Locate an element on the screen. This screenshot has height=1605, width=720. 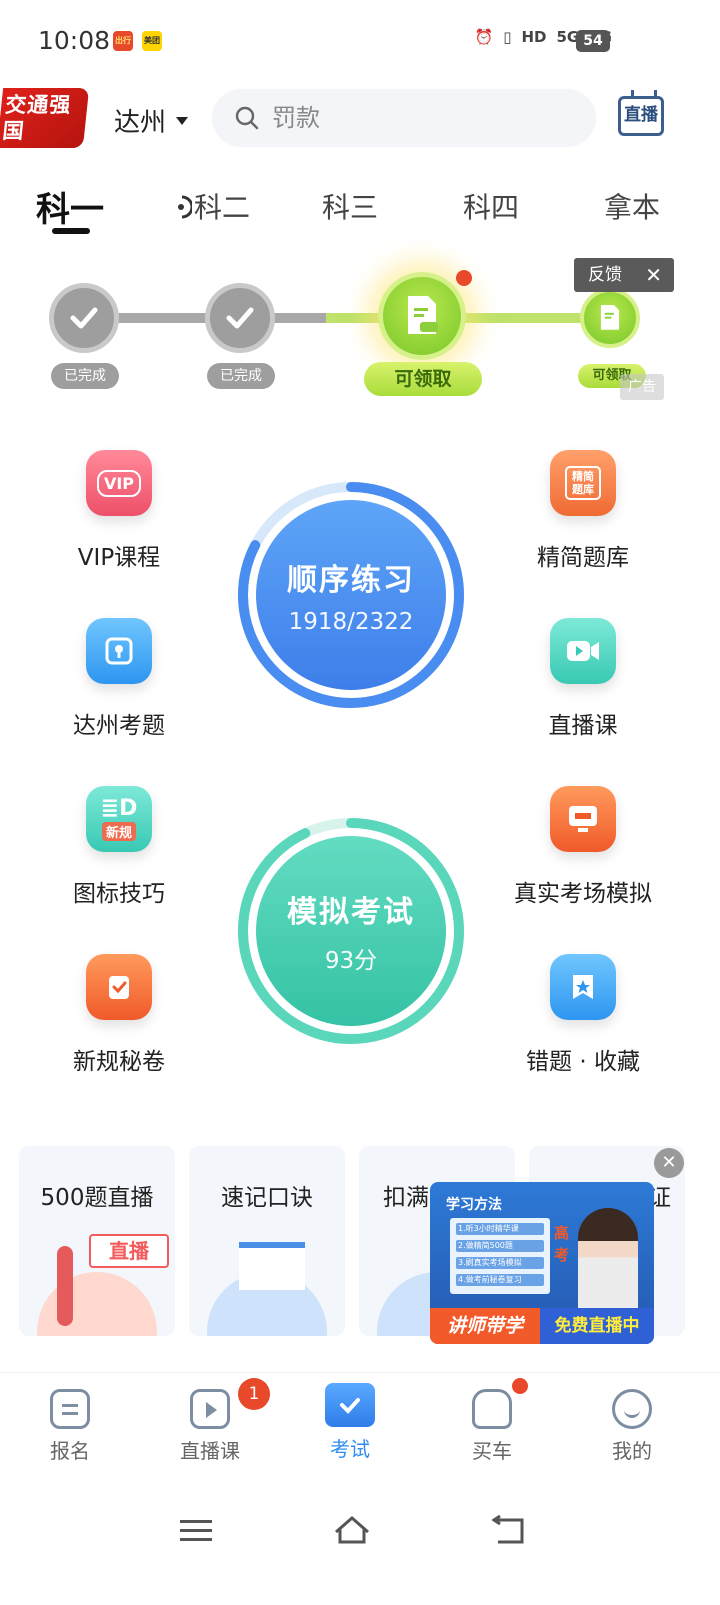
steering-icon is located at coordinates (185, 207).